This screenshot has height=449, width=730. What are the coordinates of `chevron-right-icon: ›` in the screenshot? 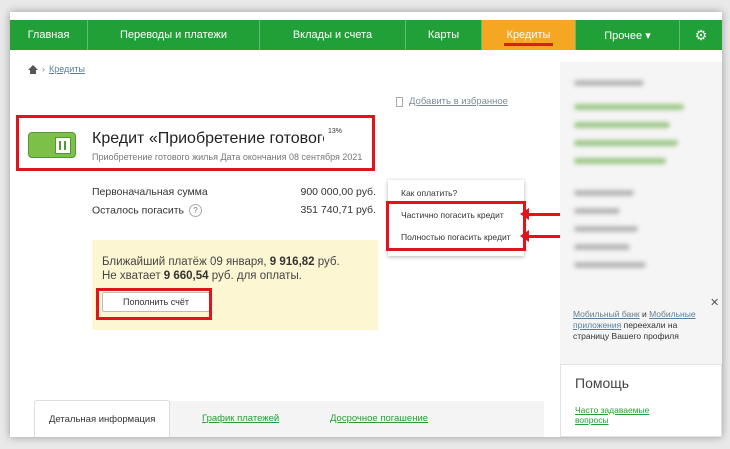 It's located at (43, 69).